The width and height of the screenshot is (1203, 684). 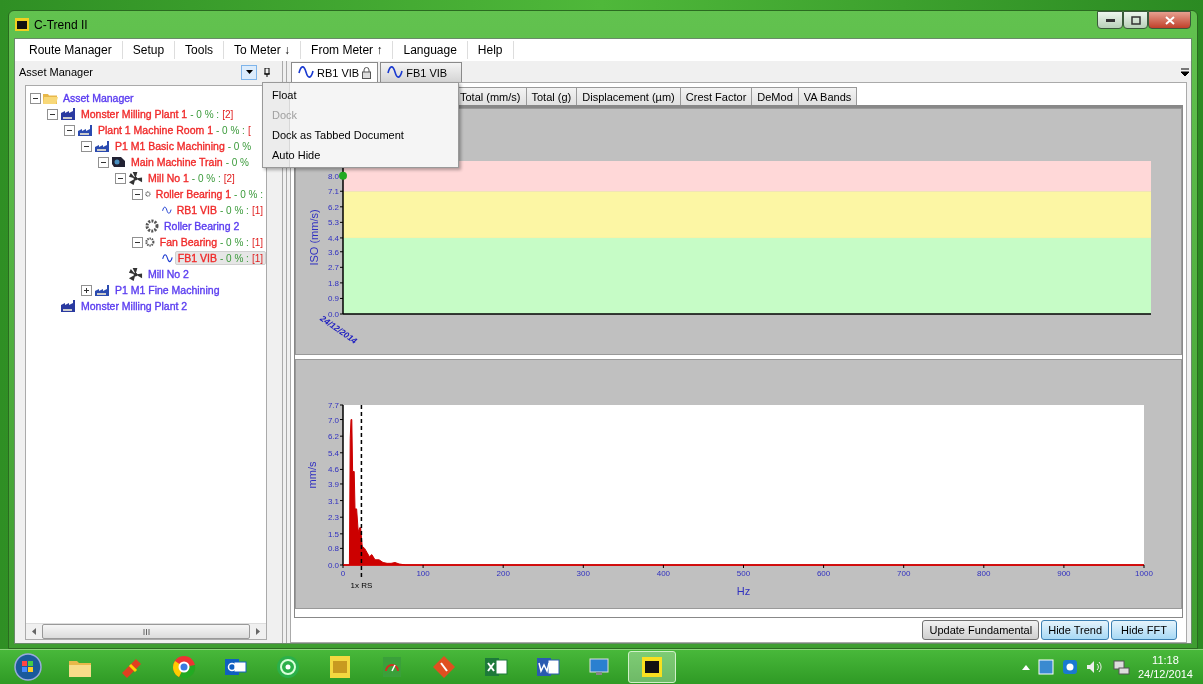 What do you see at coordinates (1069, 667) in the screenshot?
I see `tray-app-icon` at bounding box center [1069, 667].